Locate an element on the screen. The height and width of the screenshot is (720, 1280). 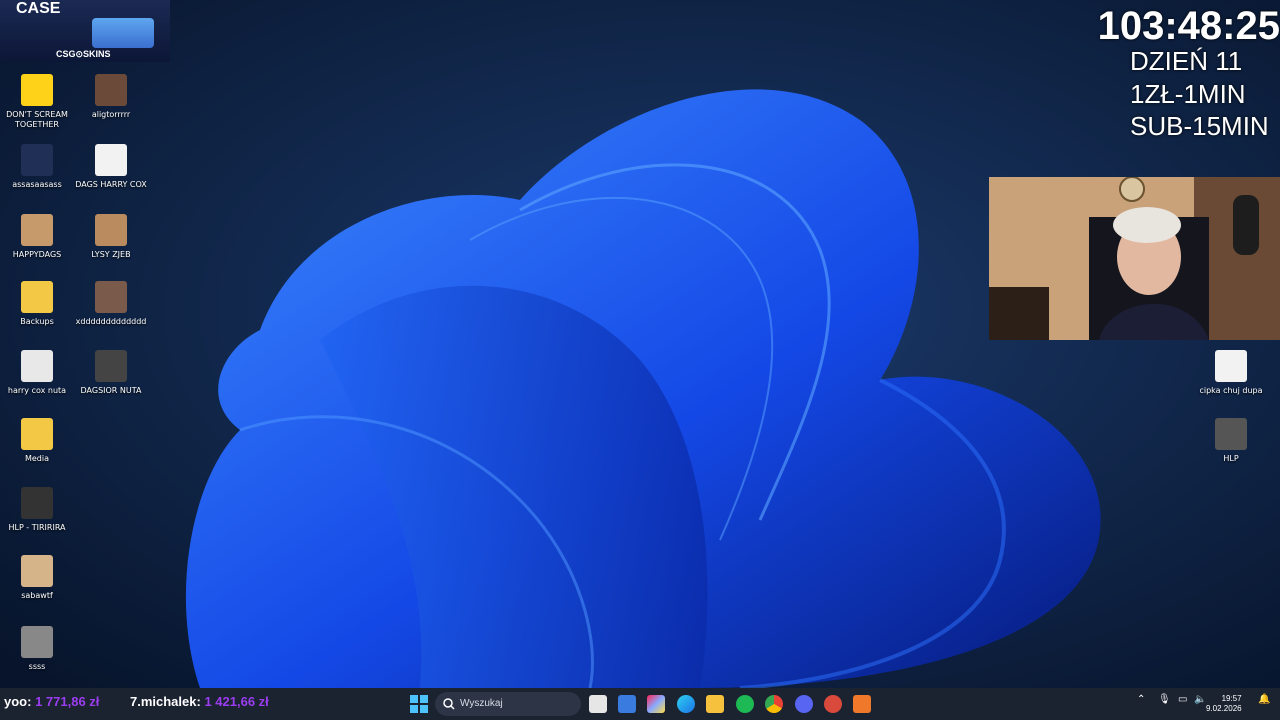
volume-icon: 🔈 is located at coordinates (1200, 699).